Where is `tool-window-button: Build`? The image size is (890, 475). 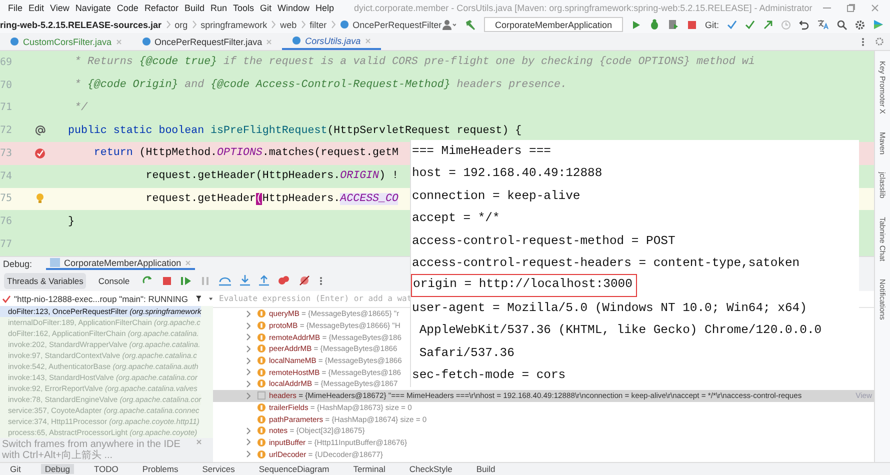 tool-window-button: Build is located at coordinates (486, 469).